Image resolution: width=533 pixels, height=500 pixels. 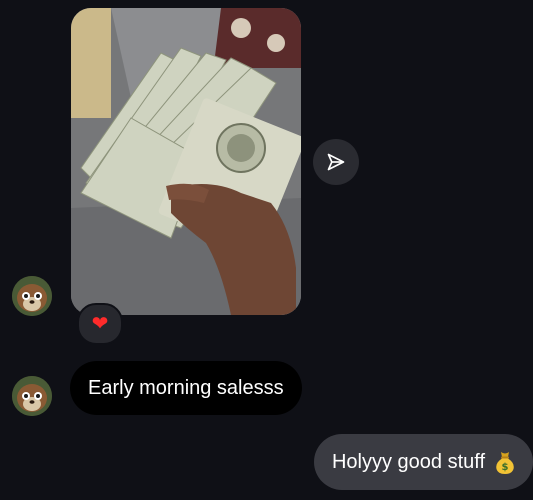 I want to click on incoming-message-bubble: Early morning salesss, so click(x=186, y=388).